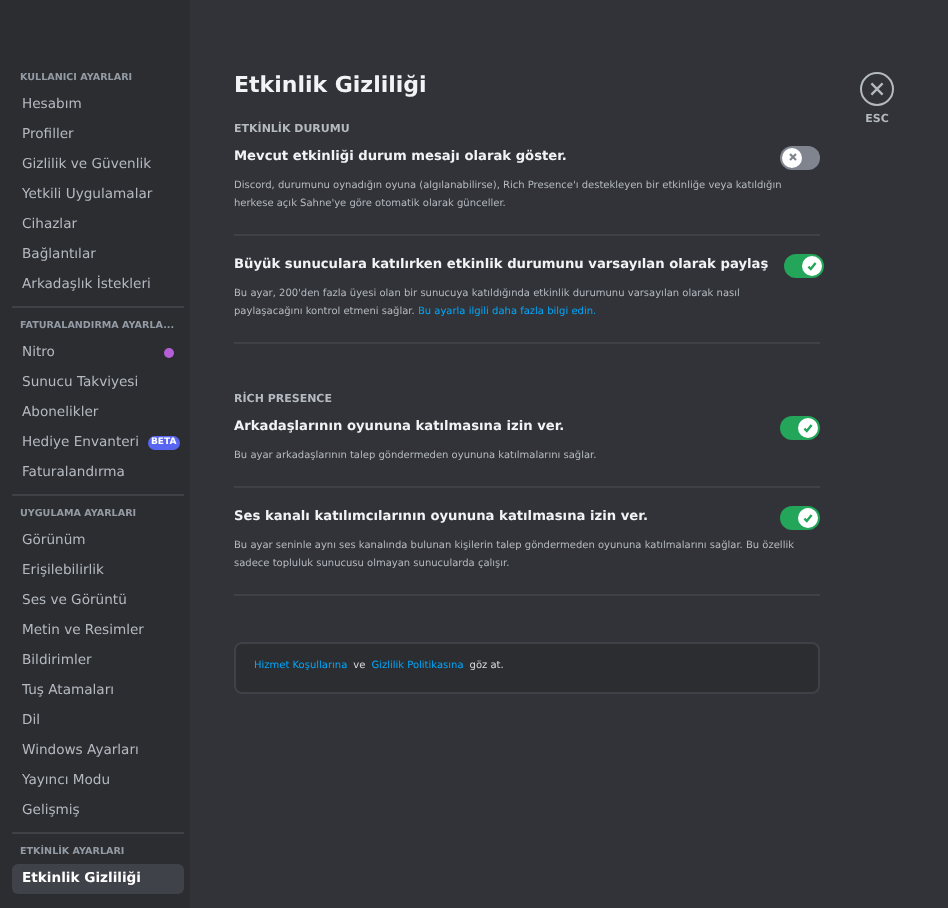 The image size is (948, 908). I want to click on x-icon, so click(792, 157).